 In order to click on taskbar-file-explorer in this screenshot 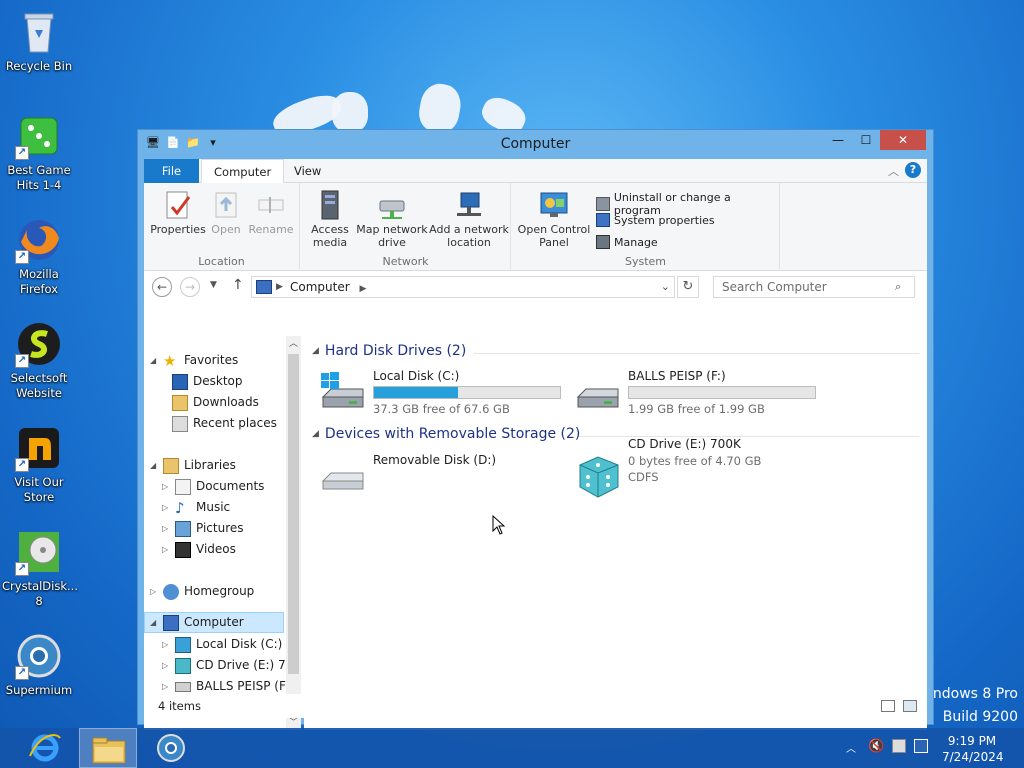, I will do `click(108, 748)`.